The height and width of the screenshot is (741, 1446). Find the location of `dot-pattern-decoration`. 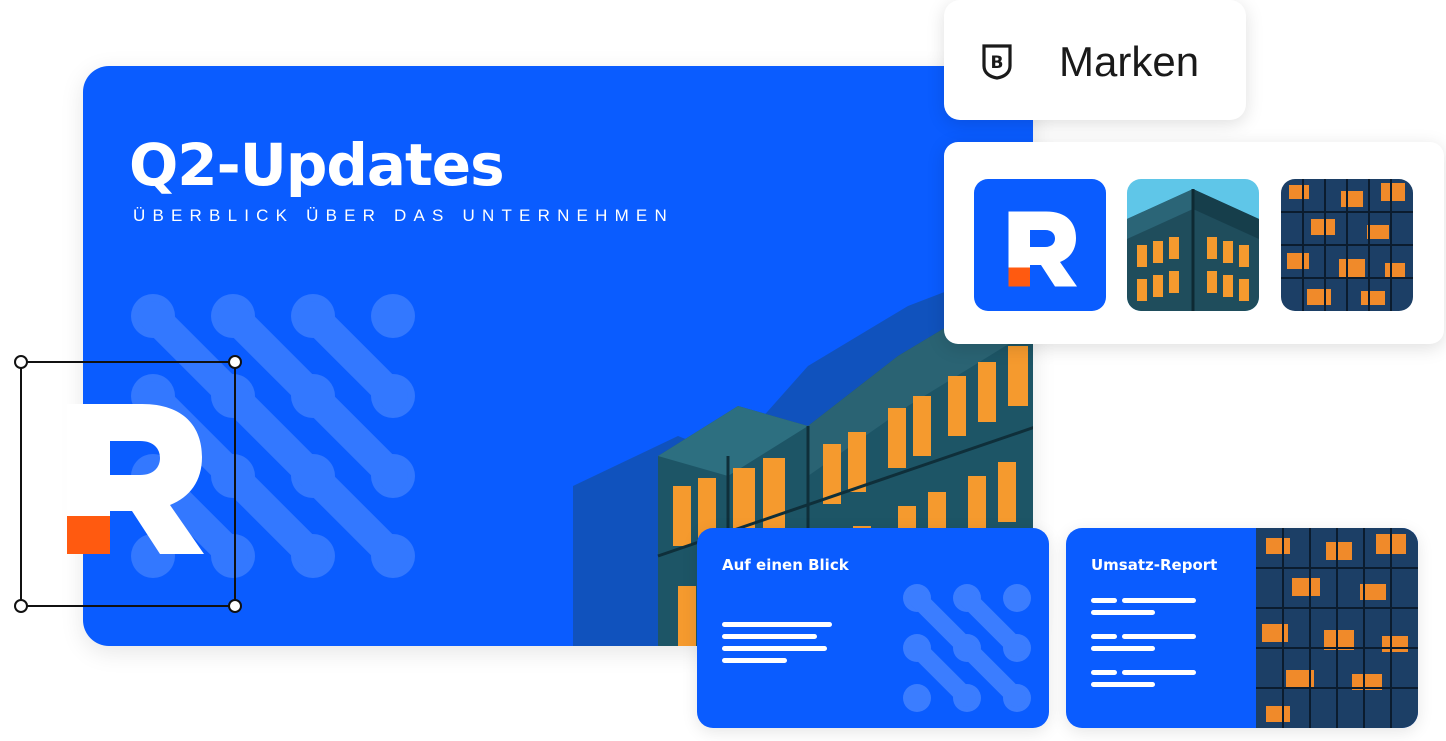

dot-pattern-decoration is located at coordinates (967, 648).